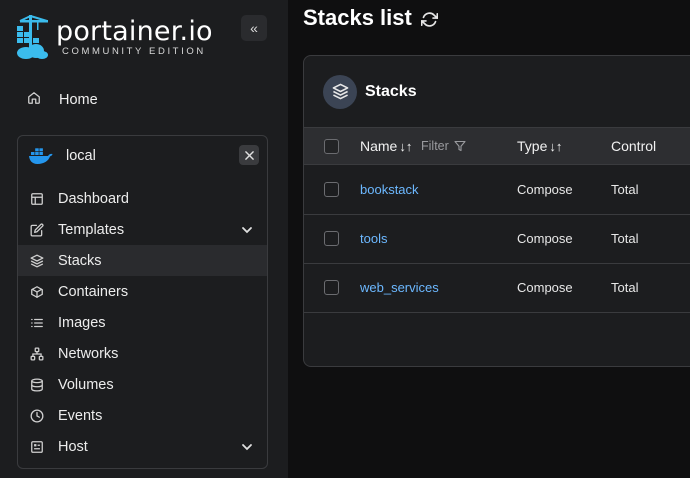 Image resolution: width=690 pixels, height=478 pixels. I want to click on filter-button: Filter, so click(443, 146).